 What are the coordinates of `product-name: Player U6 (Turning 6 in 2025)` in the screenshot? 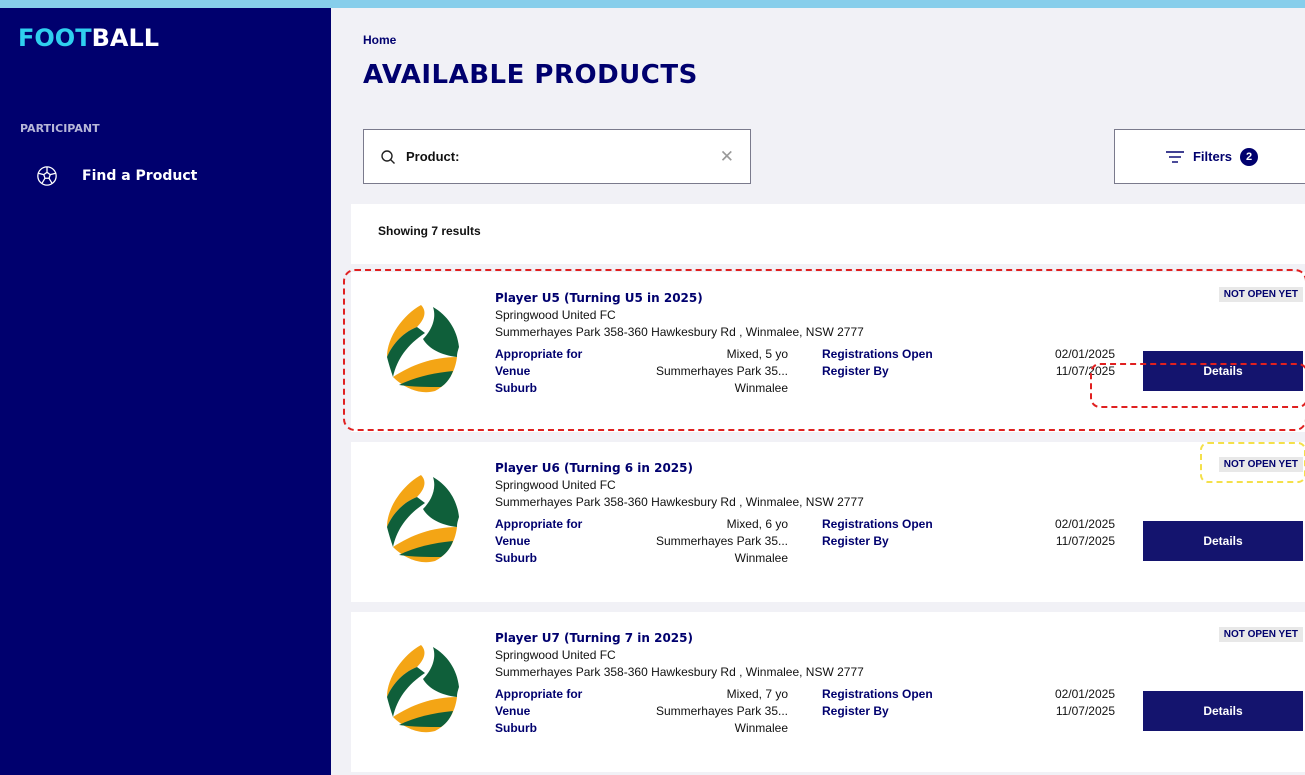 It's located at (594, 468).